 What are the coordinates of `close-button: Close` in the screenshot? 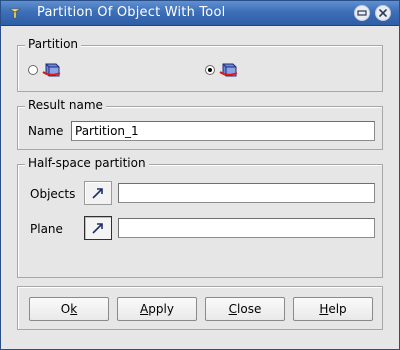 It's located at (245, 309).